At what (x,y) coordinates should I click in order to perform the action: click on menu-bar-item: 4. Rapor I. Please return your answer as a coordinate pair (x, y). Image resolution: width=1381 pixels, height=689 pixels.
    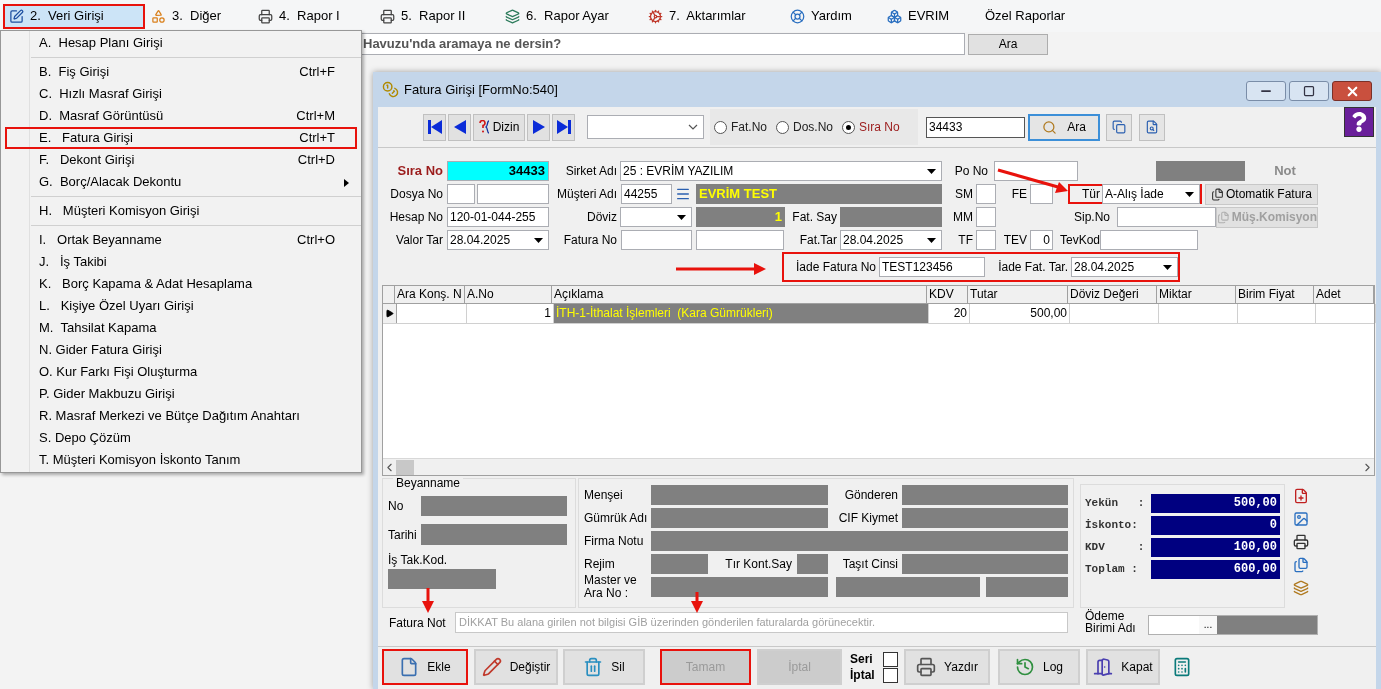
    Looking at the image, I should click on (313, 16).